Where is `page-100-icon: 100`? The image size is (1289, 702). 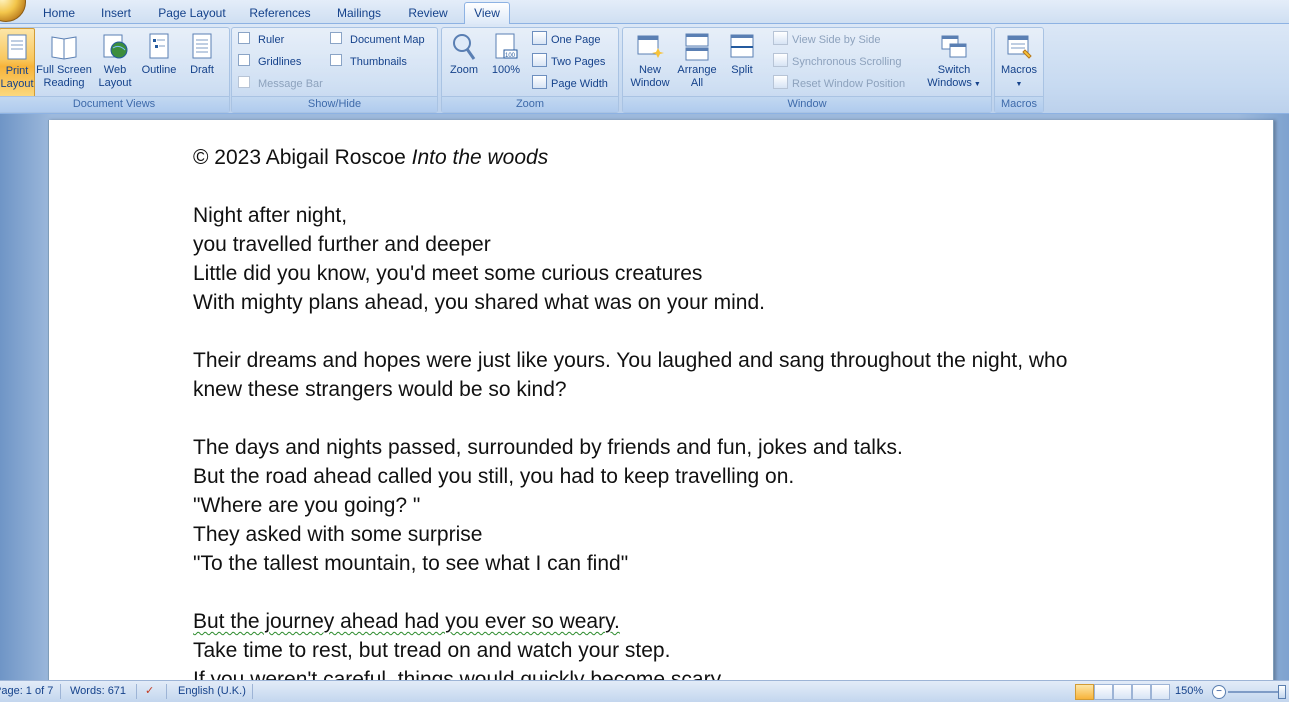 page-100-icon: 100 is located at coordinates (506, 46).